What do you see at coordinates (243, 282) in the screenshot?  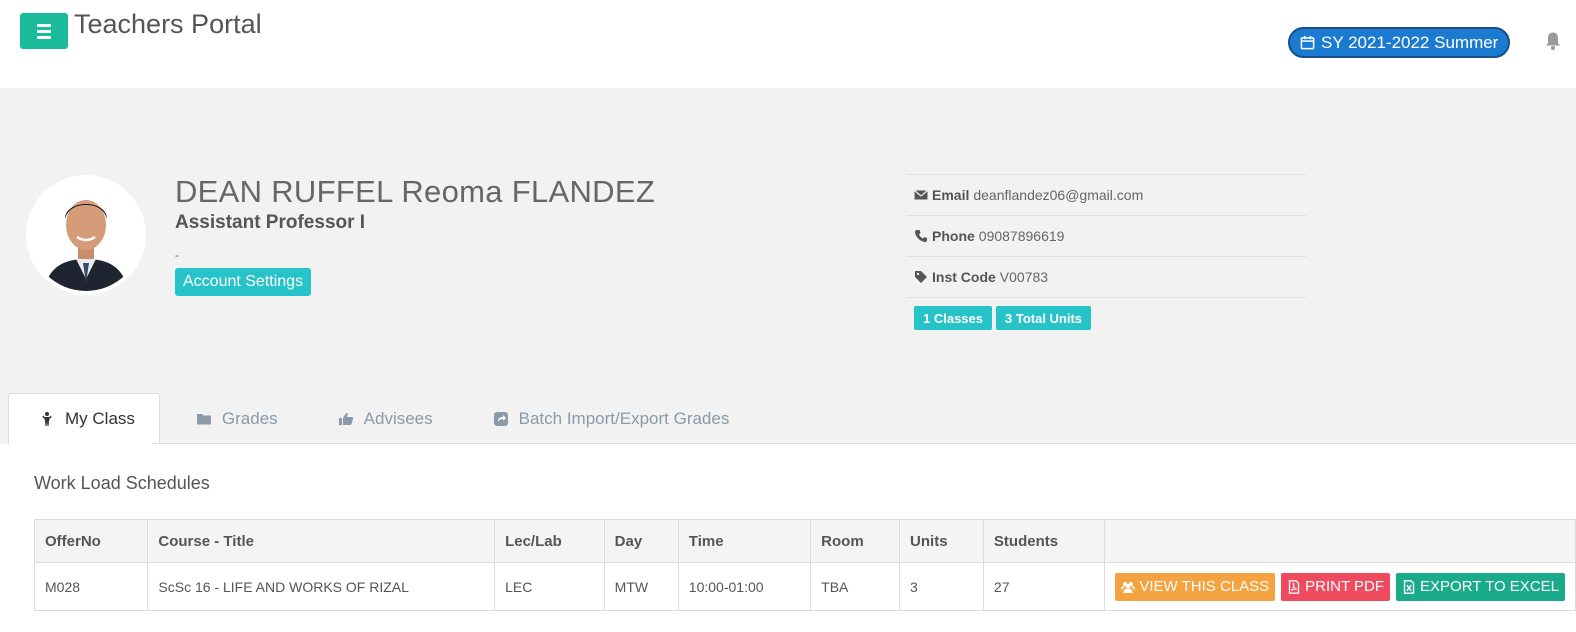 I see `account-settings-button: Account Settings` at bounding box center [243, 282].